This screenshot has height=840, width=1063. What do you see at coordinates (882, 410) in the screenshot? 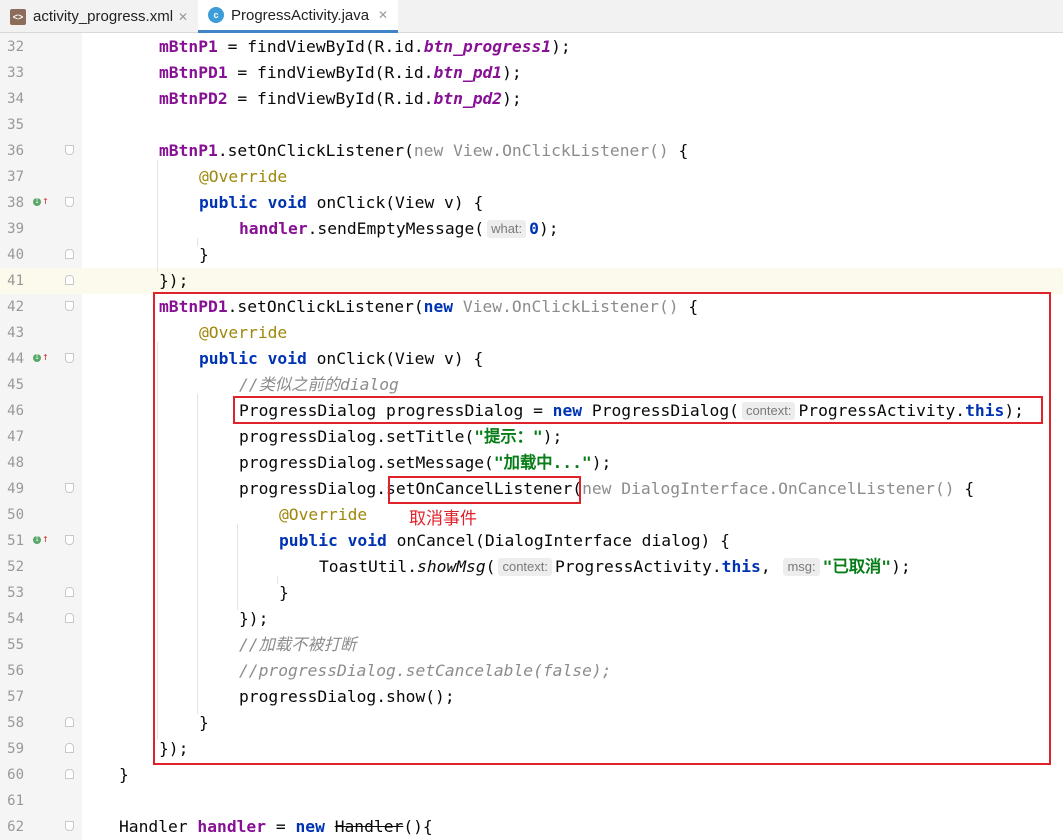
I see `code-token: ProgressActivity.` at bounding box center [882, 410].